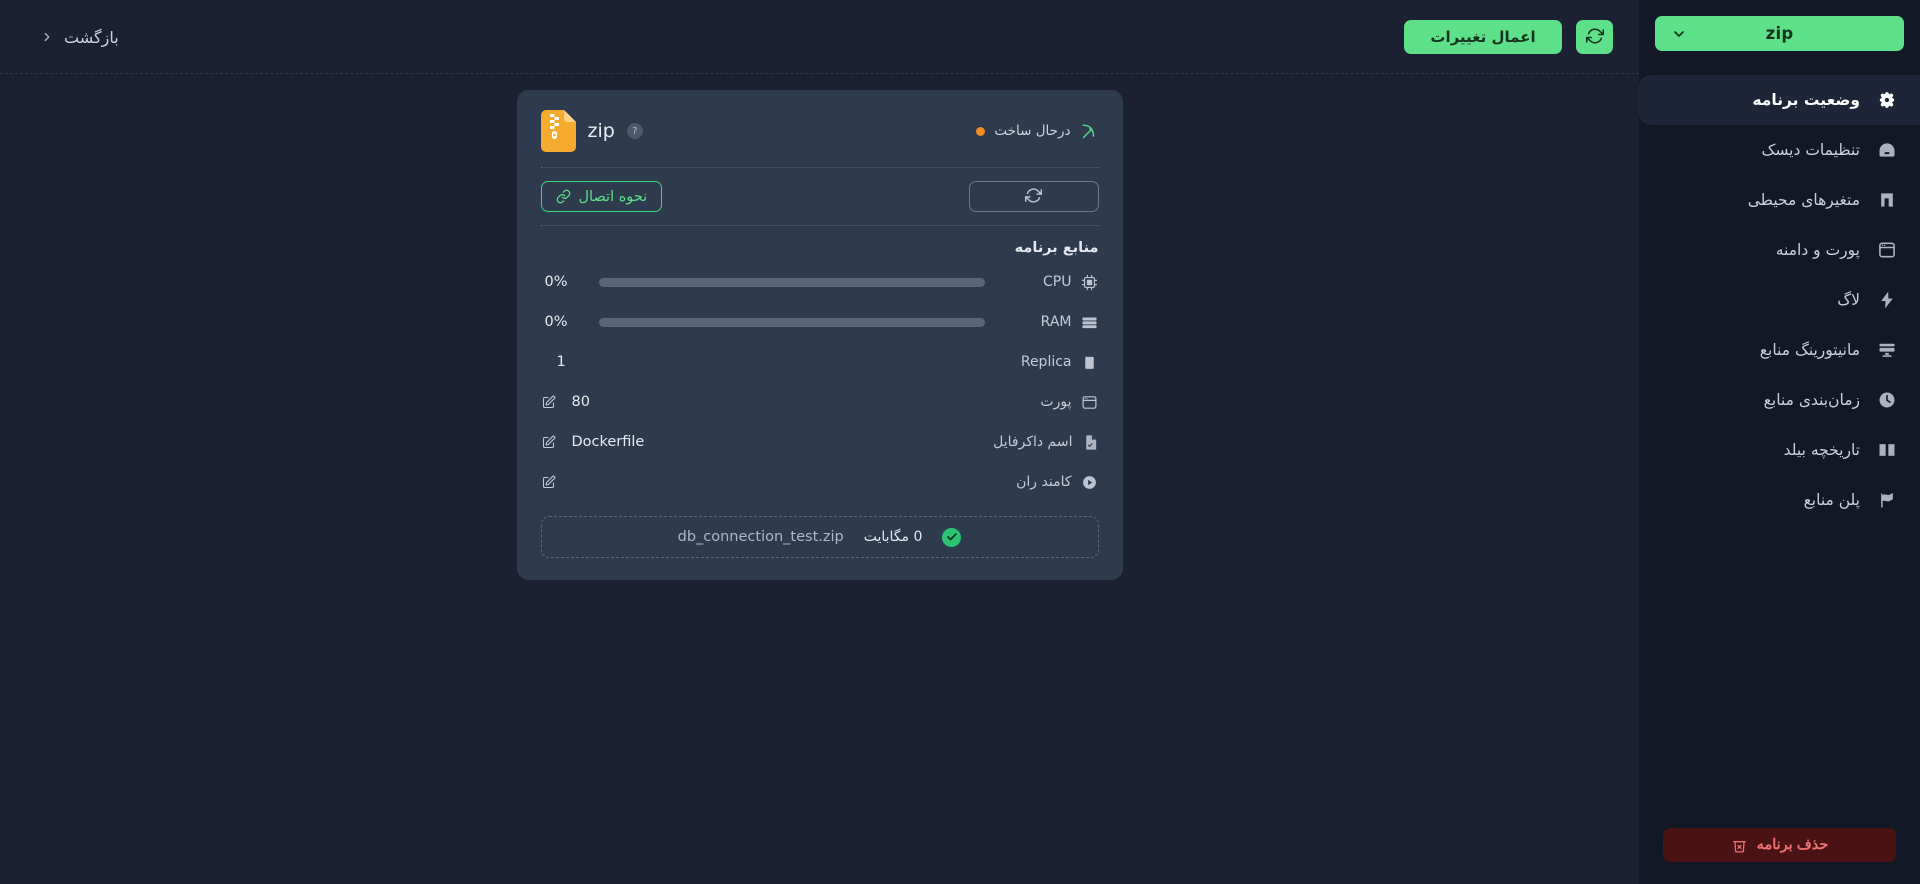 The height and width of the screenshot is (884, 1920). What do you see at coordinates (1090, 282) in the screenshot?
I see `cpu-chip-icon` at bounding box center [1090, 282].